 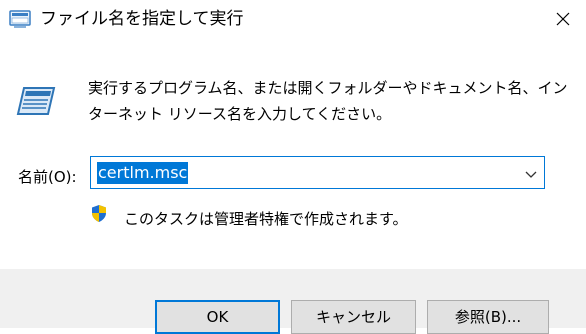 I want to click on close-button, so click(x=563, y=19).